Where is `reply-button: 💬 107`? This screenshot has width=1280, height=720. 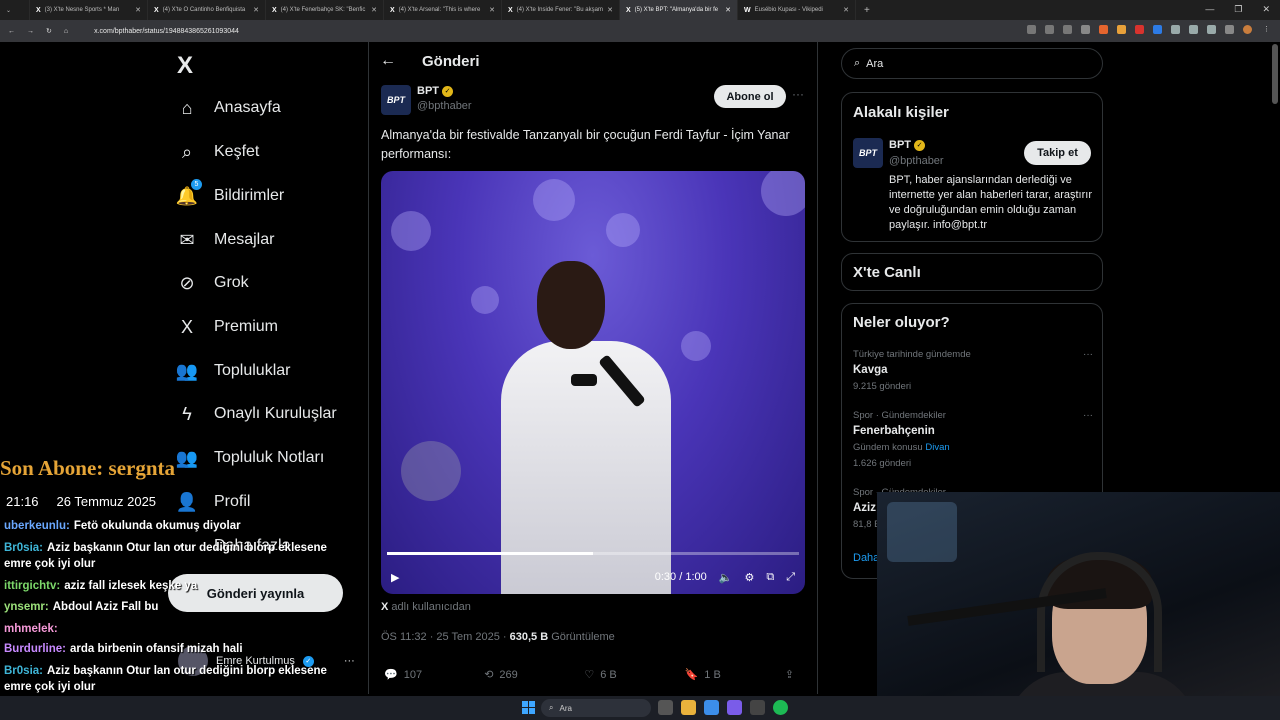 reply-button: 💬 107 is located at coordinates (434, 675).